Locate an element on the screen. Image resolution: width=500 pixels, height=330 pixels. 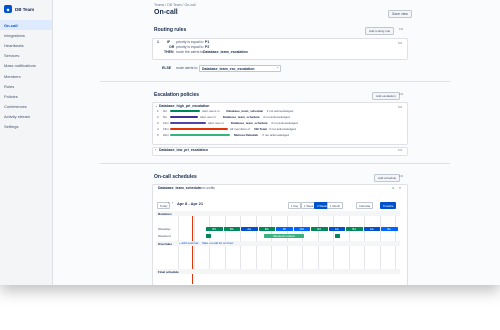
rule-or-label: OR is located at coordinates (172, 47).